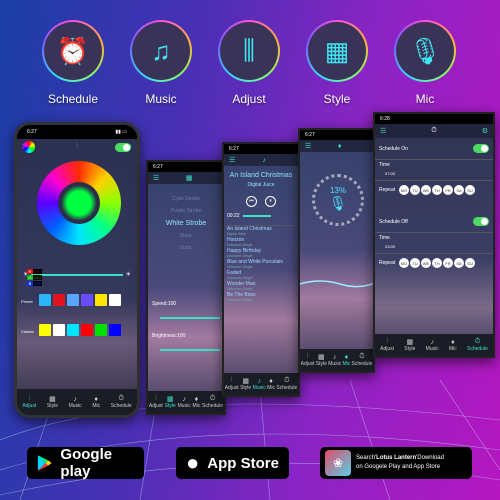 The image size is (500, 500). I want to click on microphone-icon: 🎙, so click(425, 50).